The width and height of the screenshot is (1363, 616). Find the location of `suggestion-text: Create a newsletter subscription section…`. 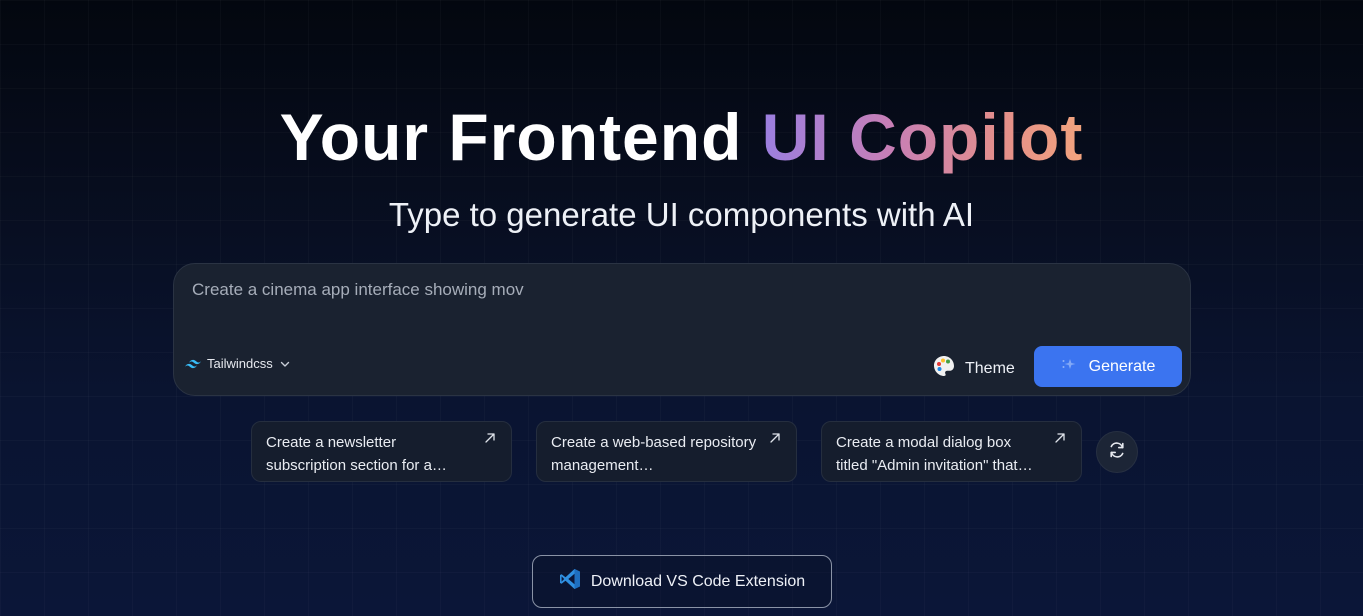

suggestion-text: Create a newsletter subscription section… is located at coordinates (356, 454).